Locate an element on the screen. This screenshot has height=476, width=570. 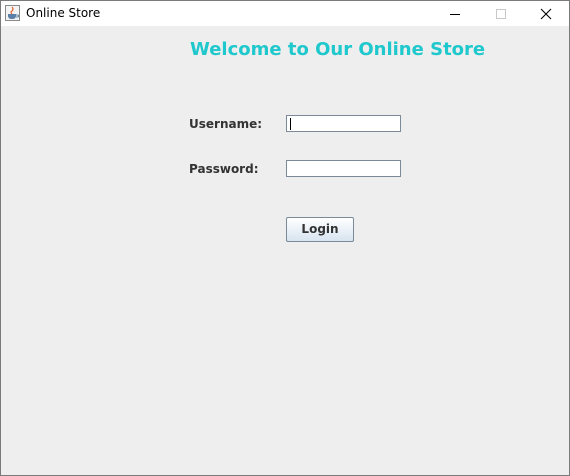
close-icon is located at coordinates (546, 14).